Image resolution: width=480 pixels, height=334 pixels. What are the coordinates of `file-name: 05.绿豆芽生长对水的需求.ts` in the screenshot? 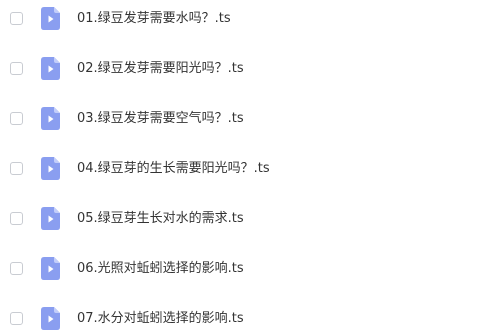 It's located at (160, 218).